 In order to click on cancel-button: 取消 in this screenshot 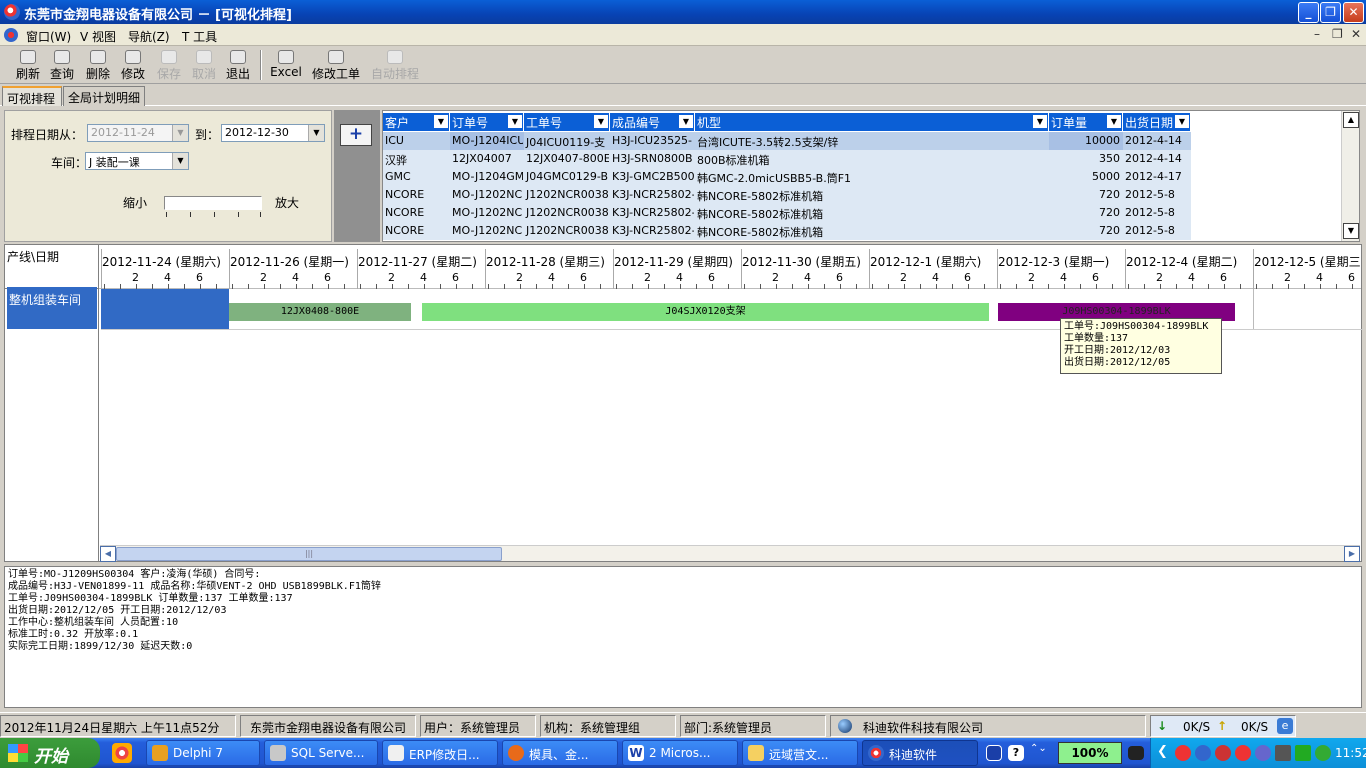, I will do `click(204, 66)`.